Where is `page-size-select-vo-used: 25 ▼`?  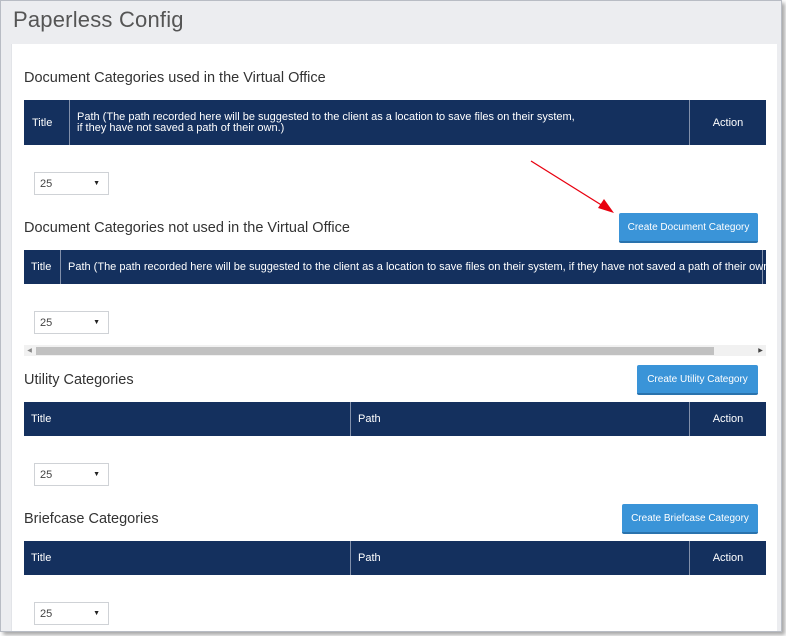
page-size-select-vo-used: 25 ▼ is located at coordinates (71, 183).